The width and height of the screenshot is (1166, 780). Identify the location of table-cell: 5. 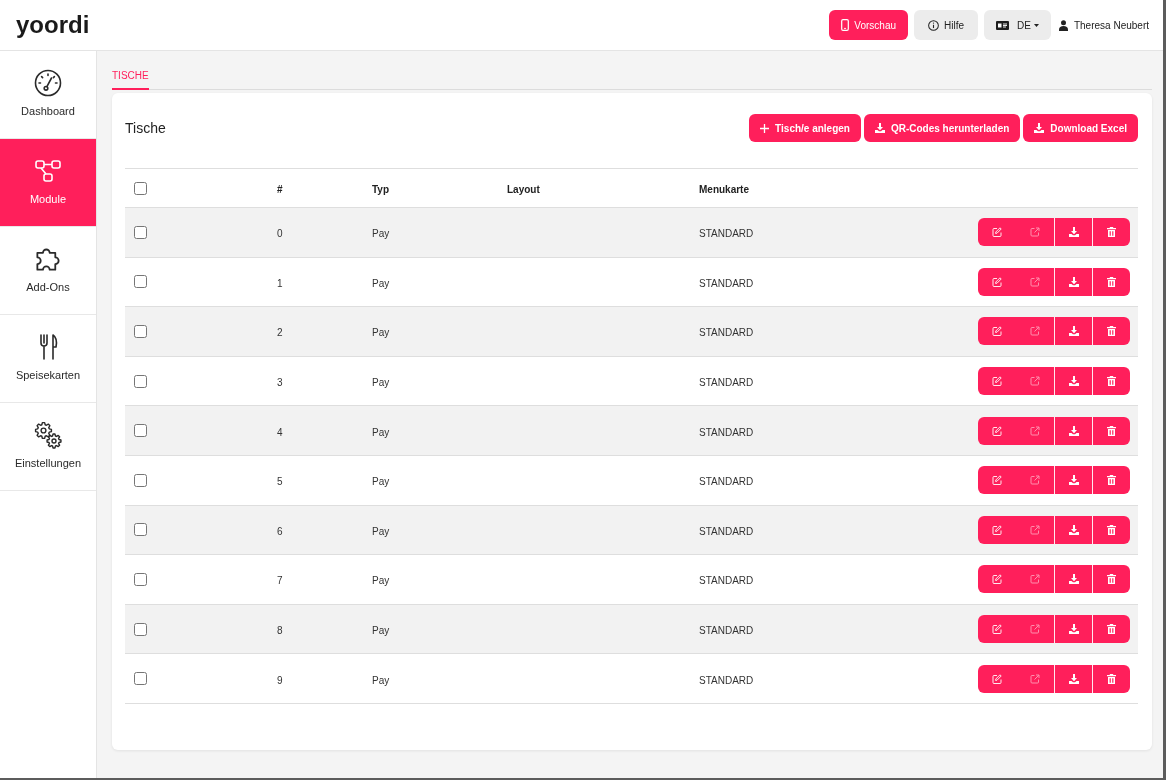
(280, 482).